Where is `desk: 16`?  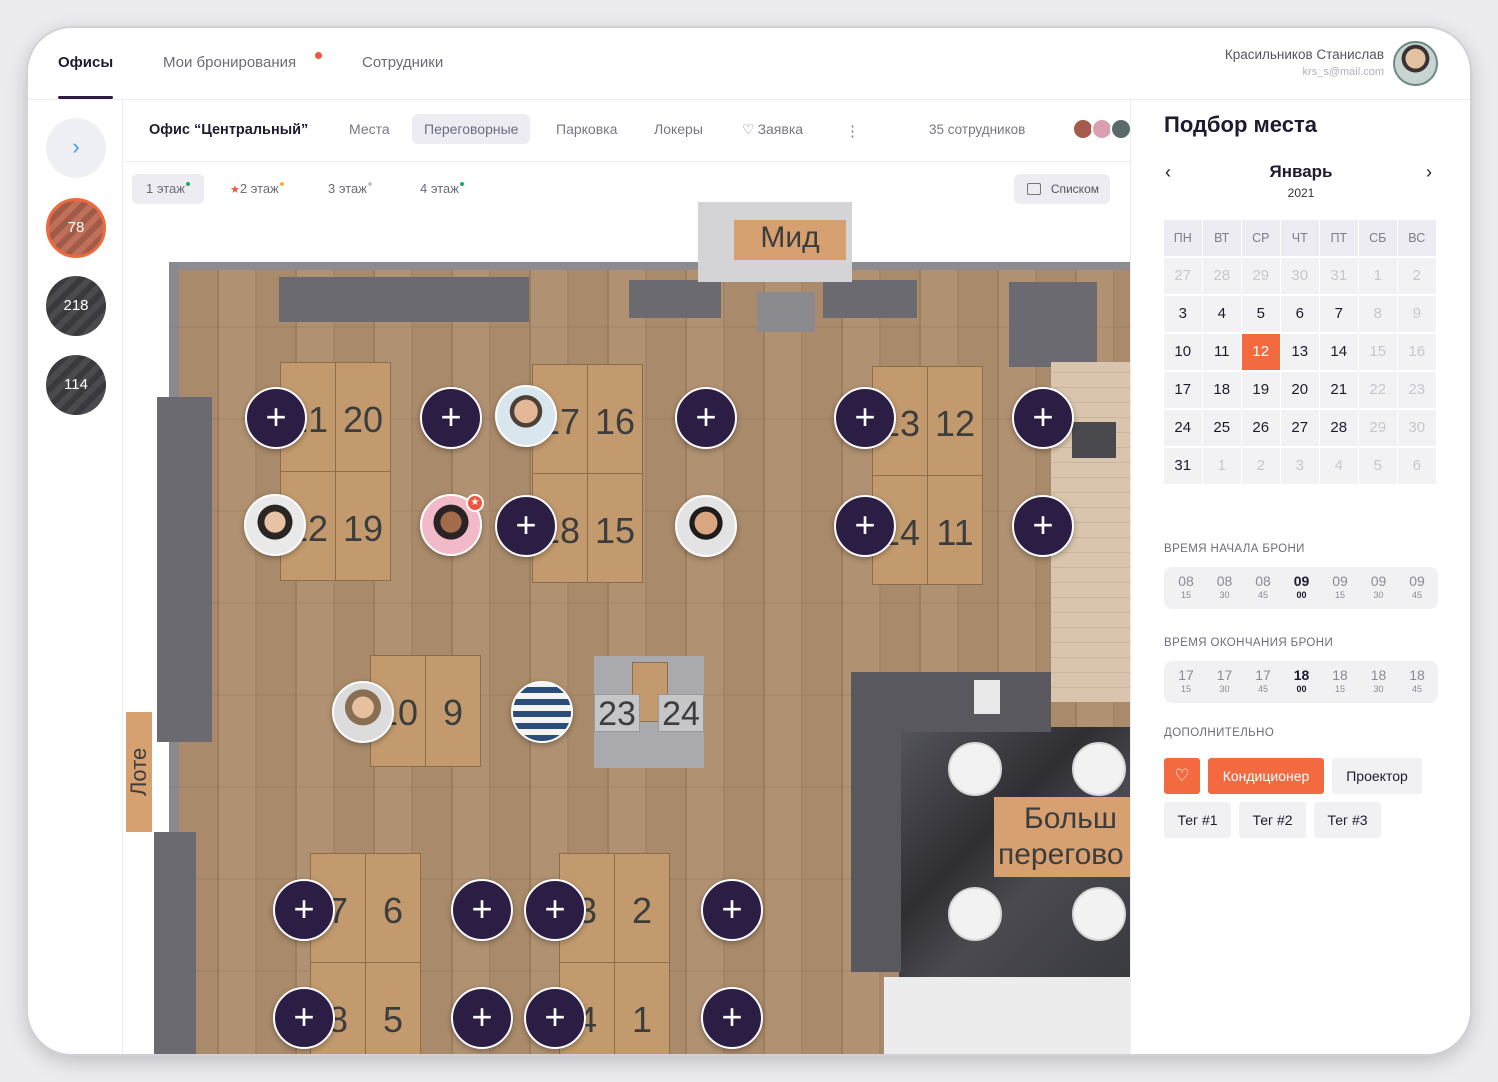
desk: 16 is located at coordinates (615, 419).